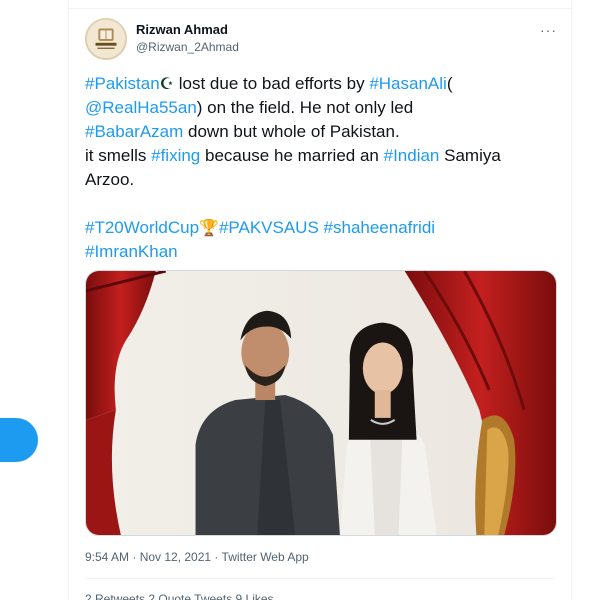 The width and height of the screenshot is (600, 600). Describe the element at coordinates (209, 227) in the screenshot. I see `trophy-icon: 🏆` at that location.